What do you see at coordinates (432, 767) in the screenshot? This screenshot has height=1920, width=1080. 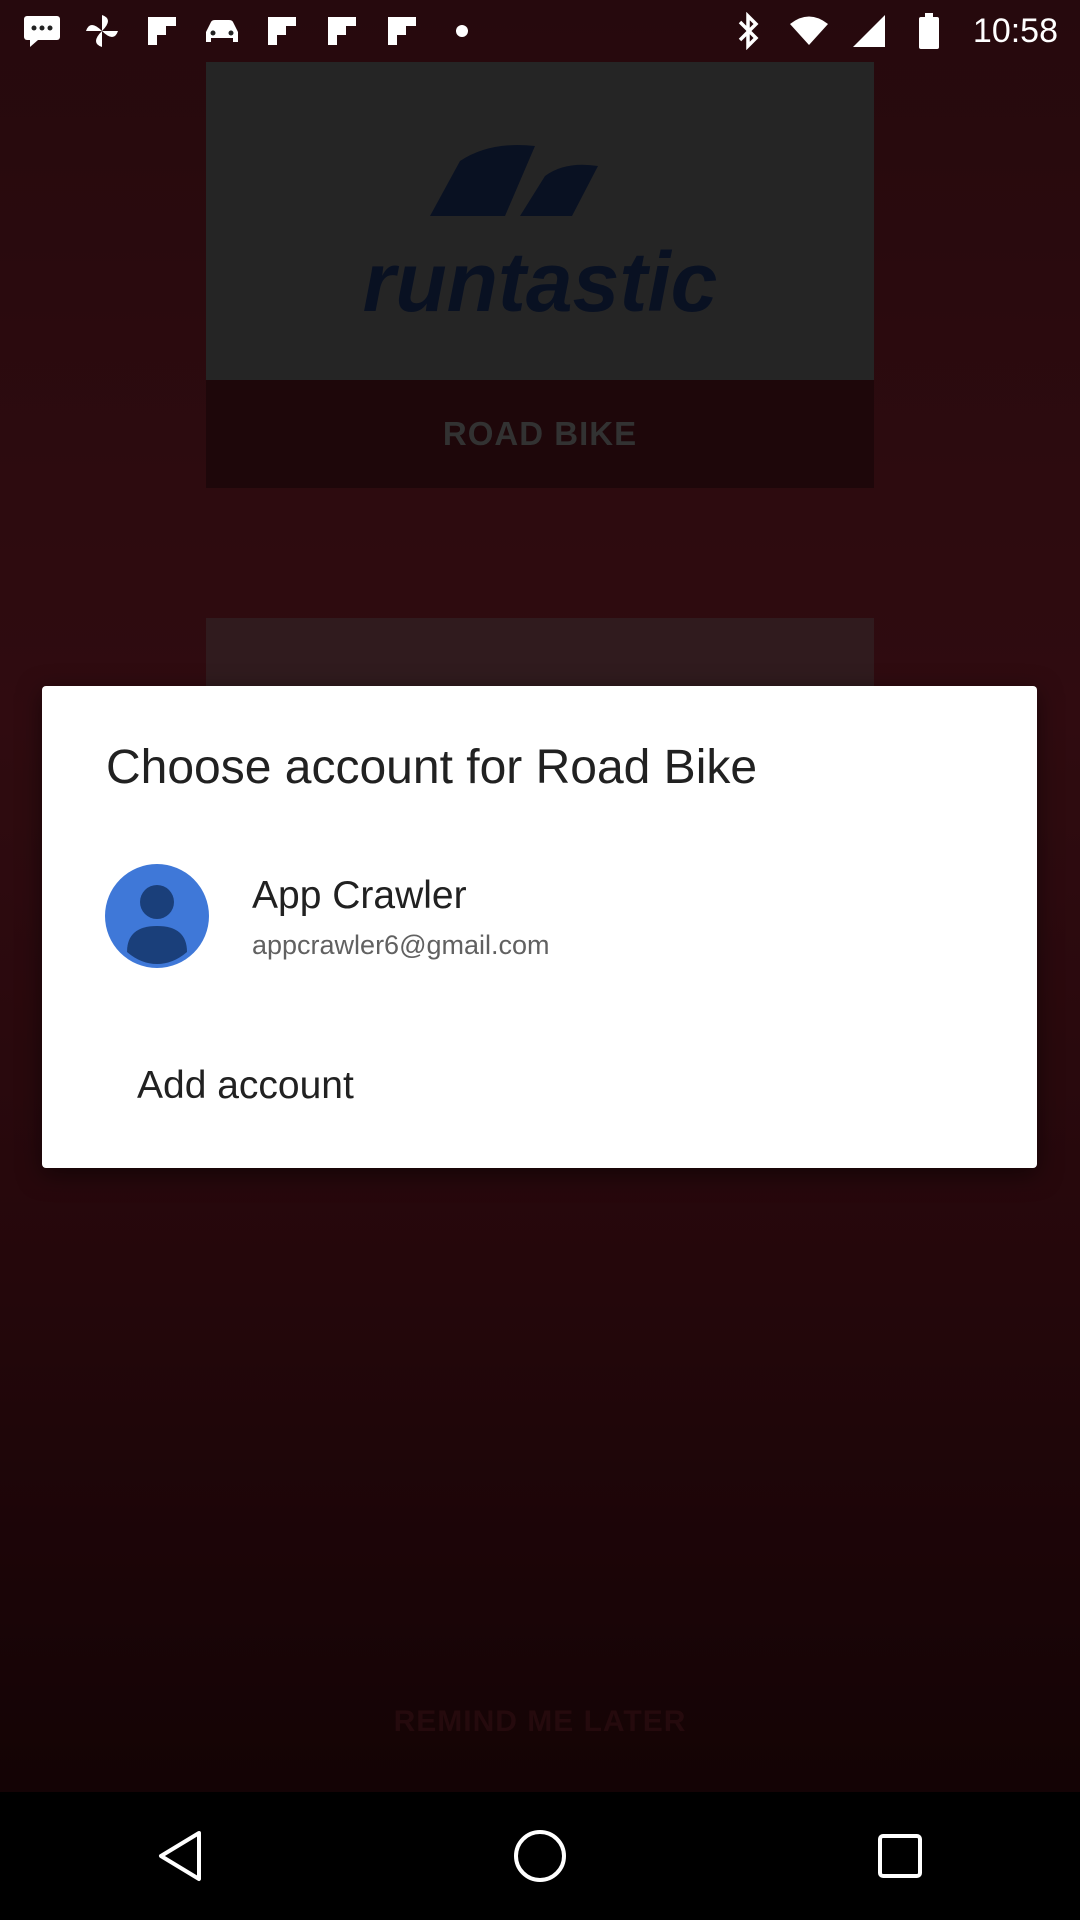 I see `dialog-title: Choose account for Road Bike` at bounding box center [432, 767].